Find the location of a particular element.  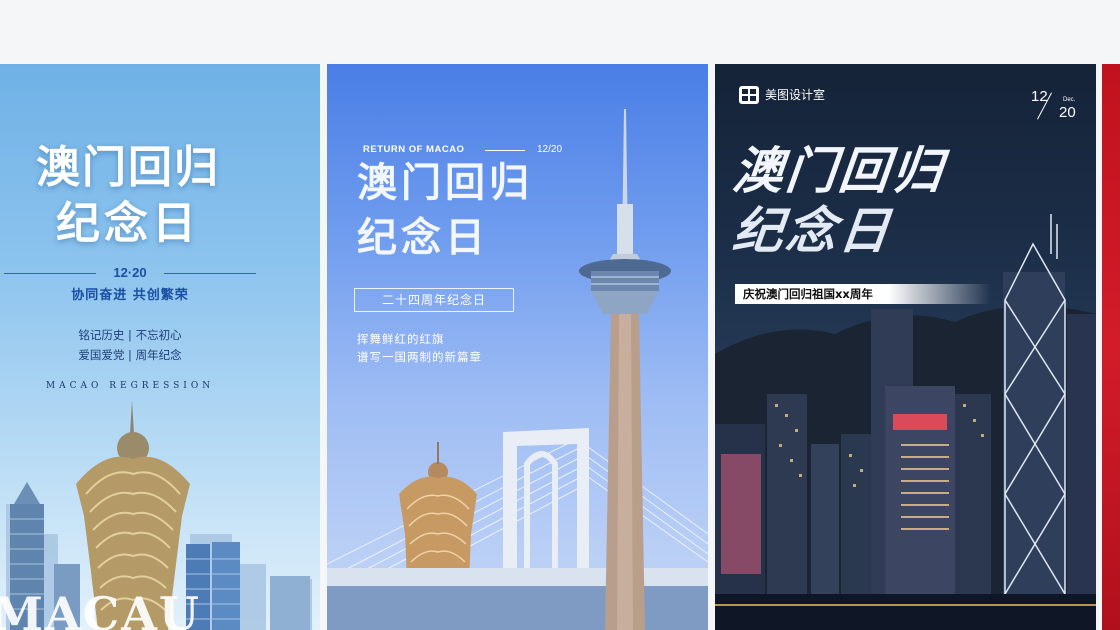

grid-logo-icon is located at coordinates (749, 95).